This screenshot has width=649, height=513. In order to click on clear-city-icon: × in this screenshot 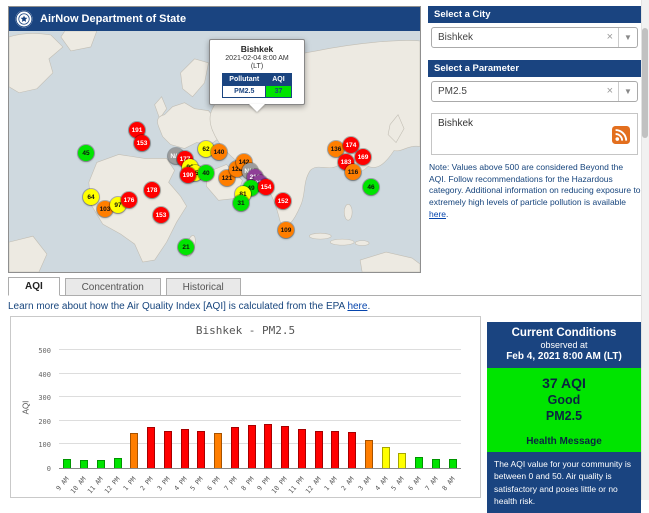, I will do `click(610, 37)`.